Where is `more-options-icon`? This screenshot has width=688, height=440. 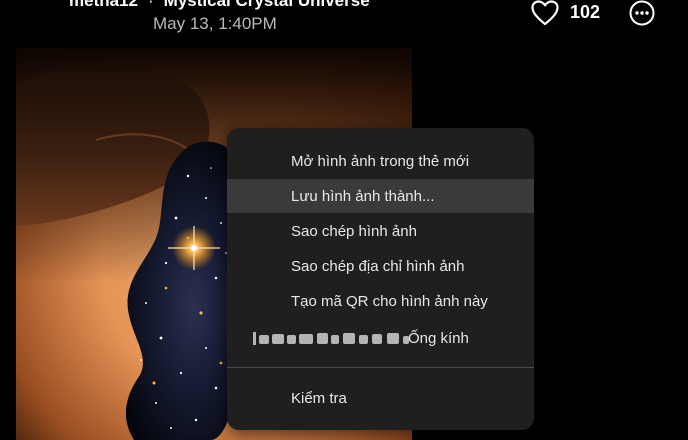
more-options-icon is located at coordinates (642, 13).